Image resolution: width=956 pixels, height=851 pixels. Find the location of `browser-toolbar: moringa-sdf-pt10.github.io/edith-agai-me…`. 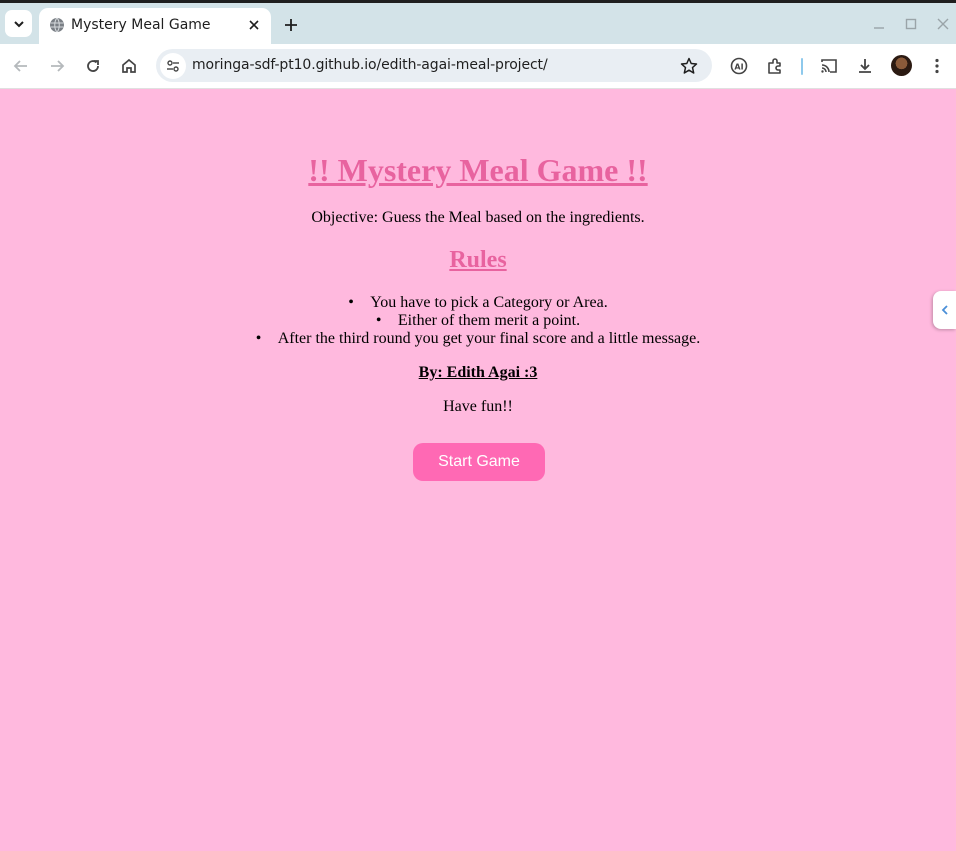

browser-toolbar: moringa-sdf-pt10.github.io/edith-agai-me… is located at coordinates (478, 66).